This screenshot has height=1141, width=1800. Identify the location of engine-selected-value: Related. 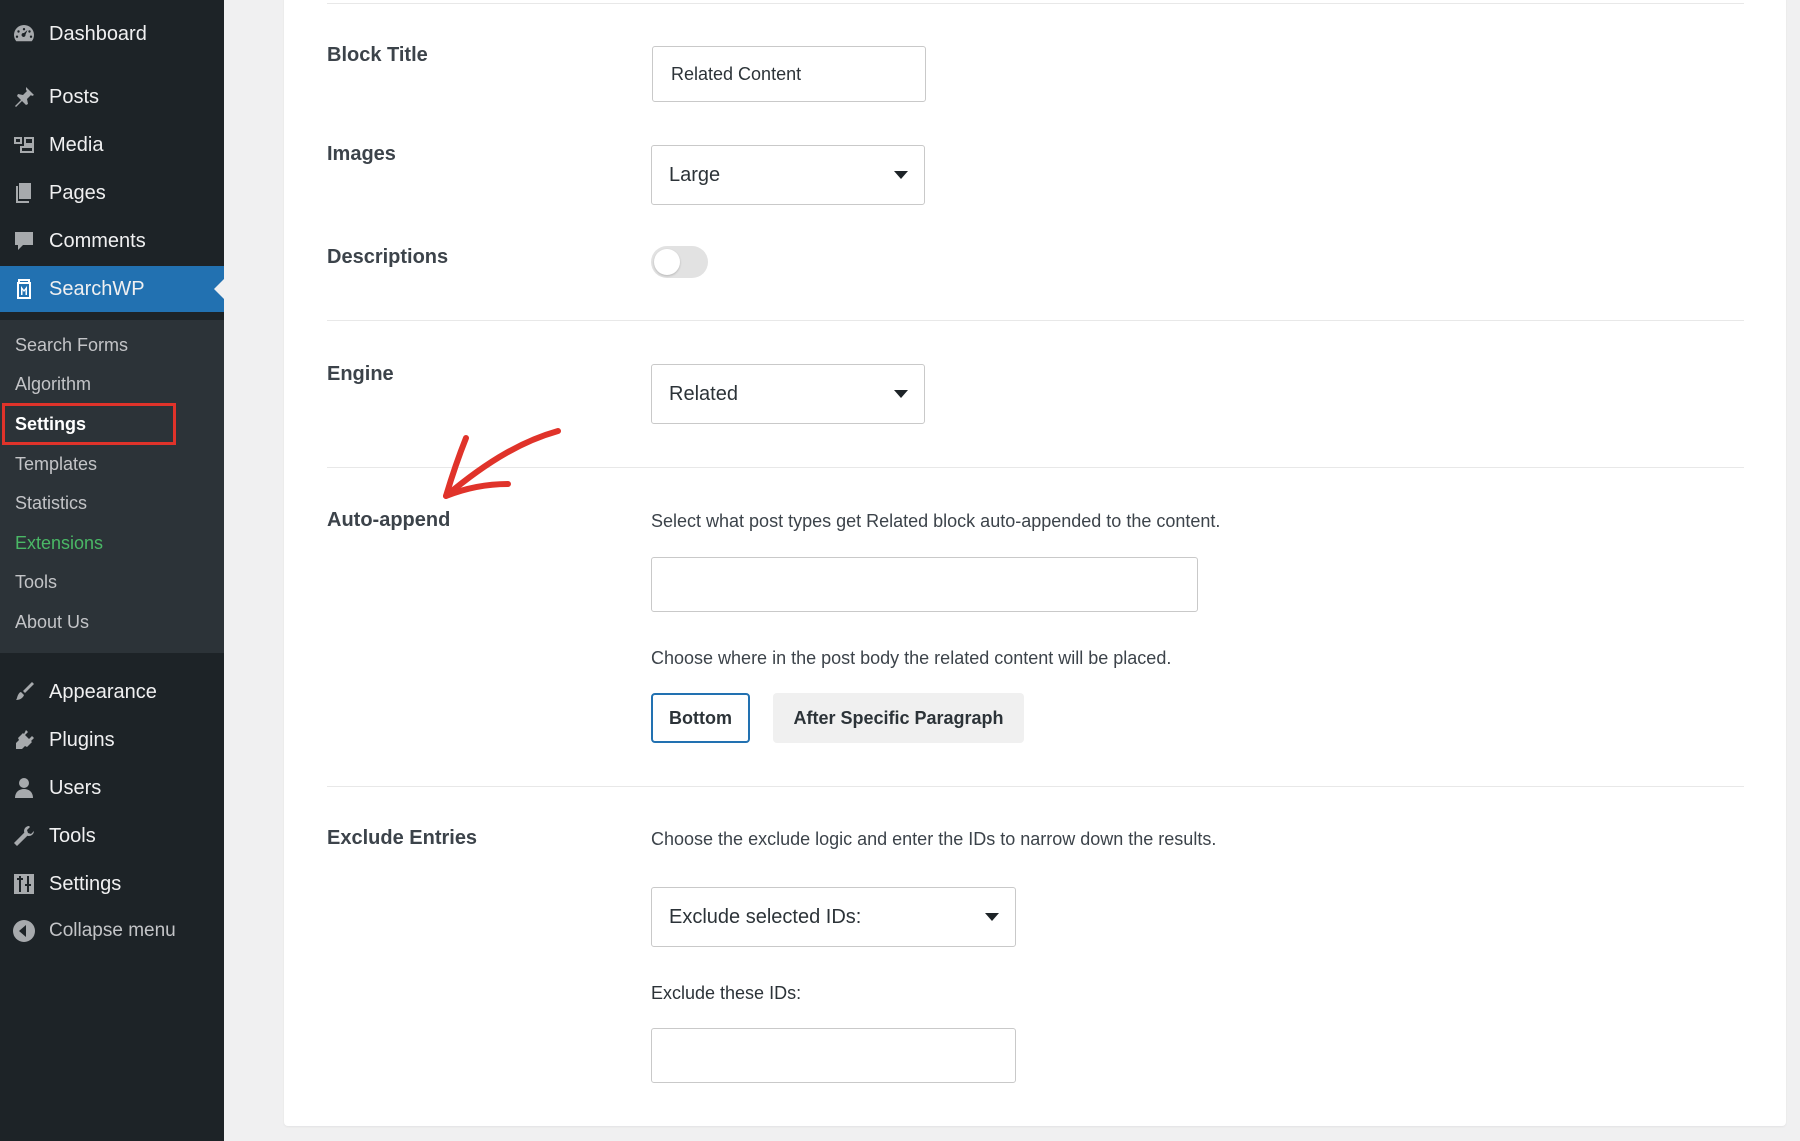
(703, 393).